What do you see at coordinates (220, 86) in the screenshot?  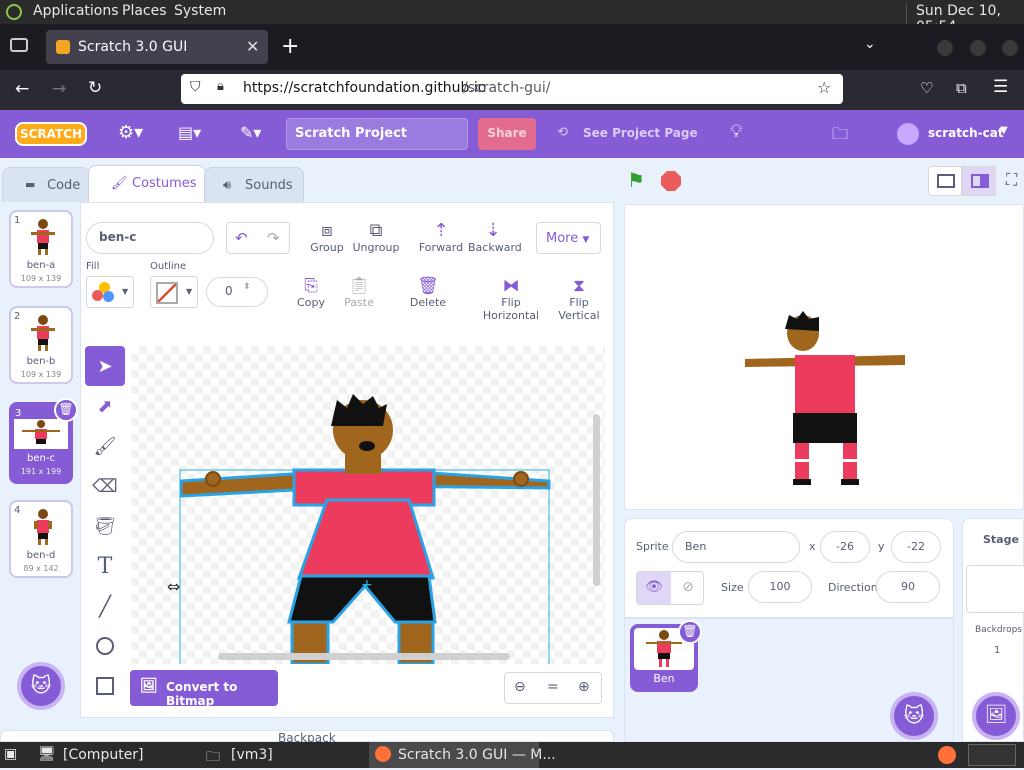 I see `lock-icon: 🔒︎` at bounding box center [220, 86].